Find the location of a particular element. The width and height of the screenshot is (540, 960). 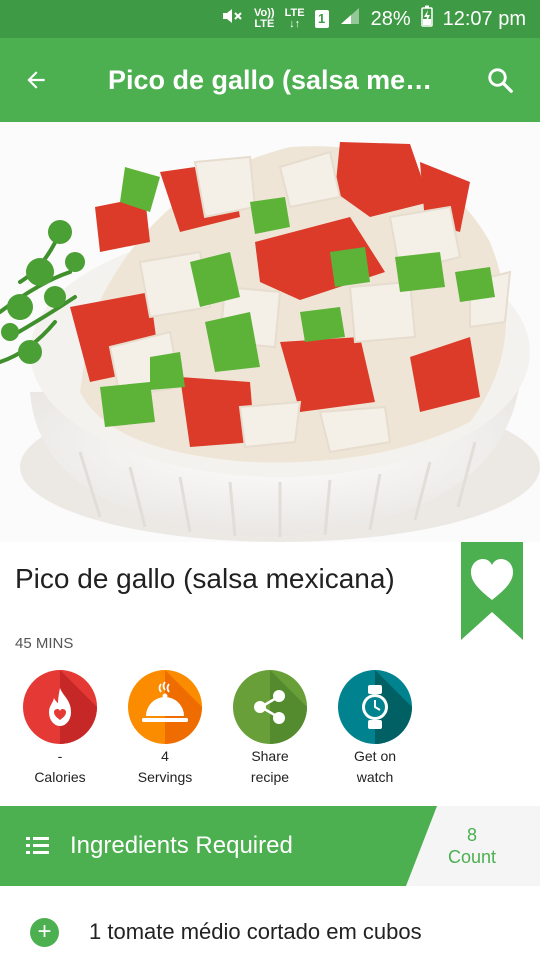

share-recipe-button: Share recipe is located at coordinates (270, 728).